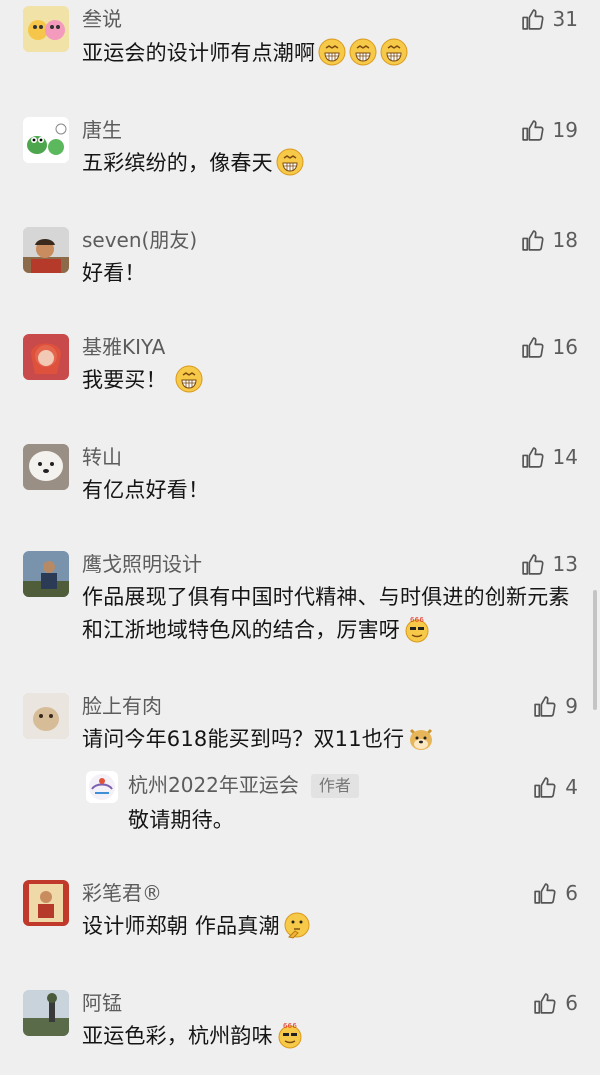  Describe the element at coordinates (327, 1036) in the screenshot. I see `comment-text: 亚运色彩，杭州韵味 666` at that location.